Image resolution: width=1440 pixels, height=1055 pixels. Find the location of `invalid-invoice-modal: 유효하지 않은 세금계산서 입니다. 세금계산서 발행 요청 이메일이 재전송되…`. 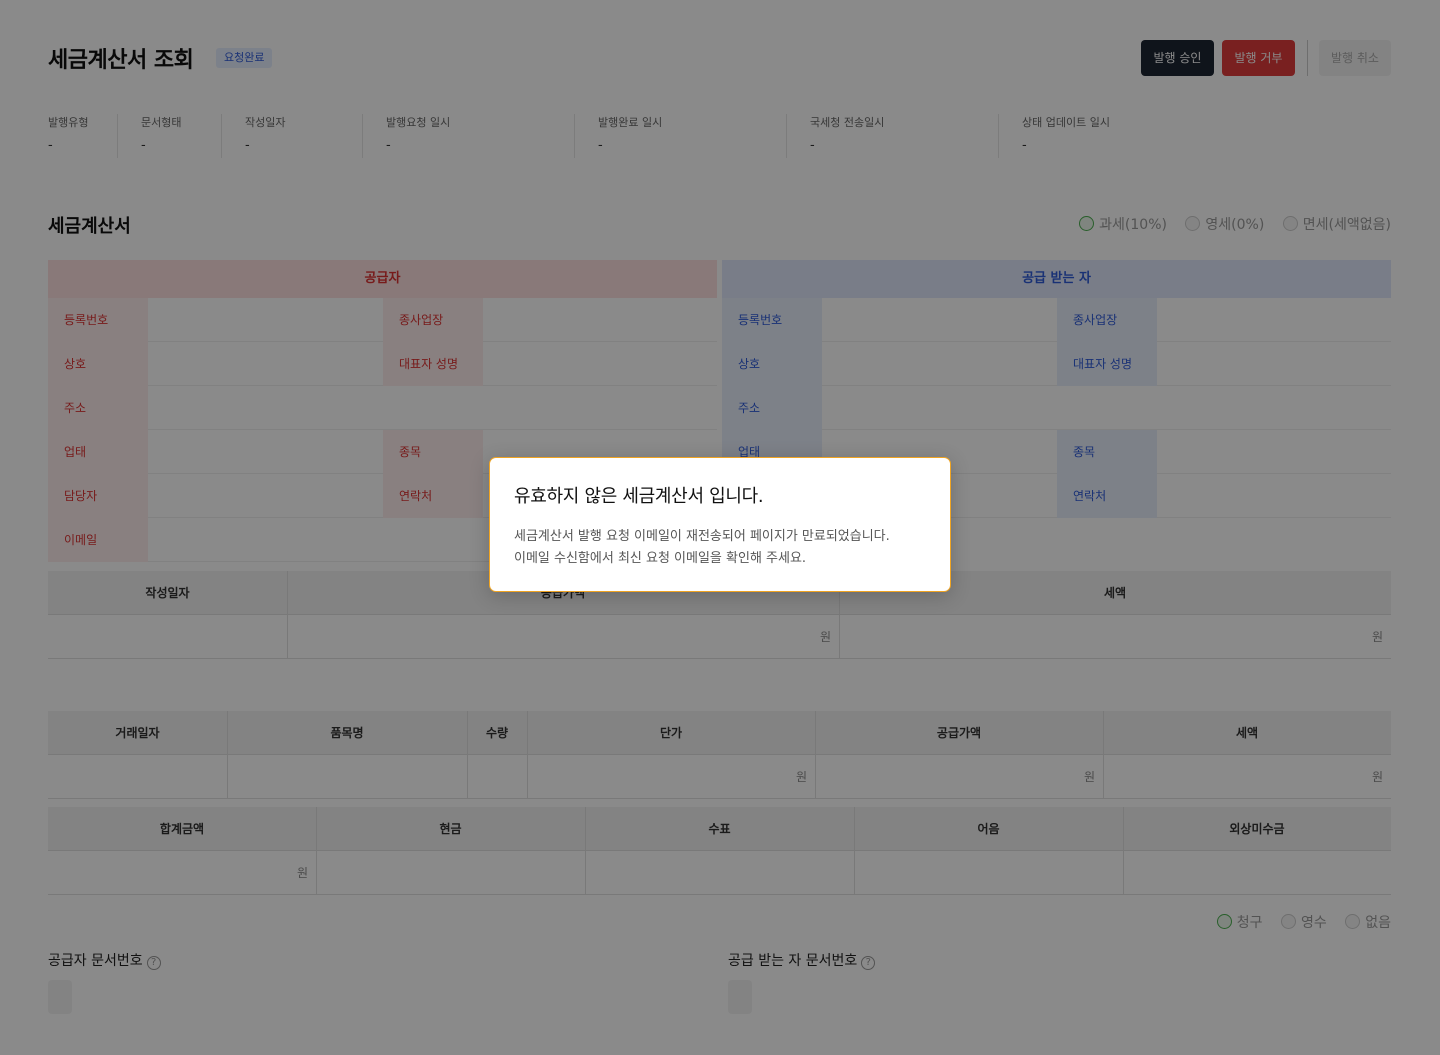

invalid-invoice-modal: 유효하지 않은 세금계산서 입니다. 세금계산서 발행 요청 이메일이 재전송되… is located at coordinates (720, 524).